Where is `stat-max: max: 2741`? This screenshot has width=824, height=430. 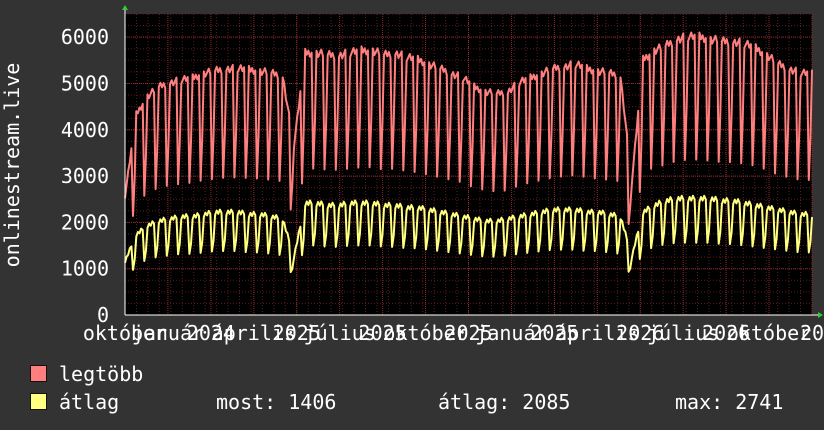 stat-max: max: 2741 is located at coordinates (729, 402).